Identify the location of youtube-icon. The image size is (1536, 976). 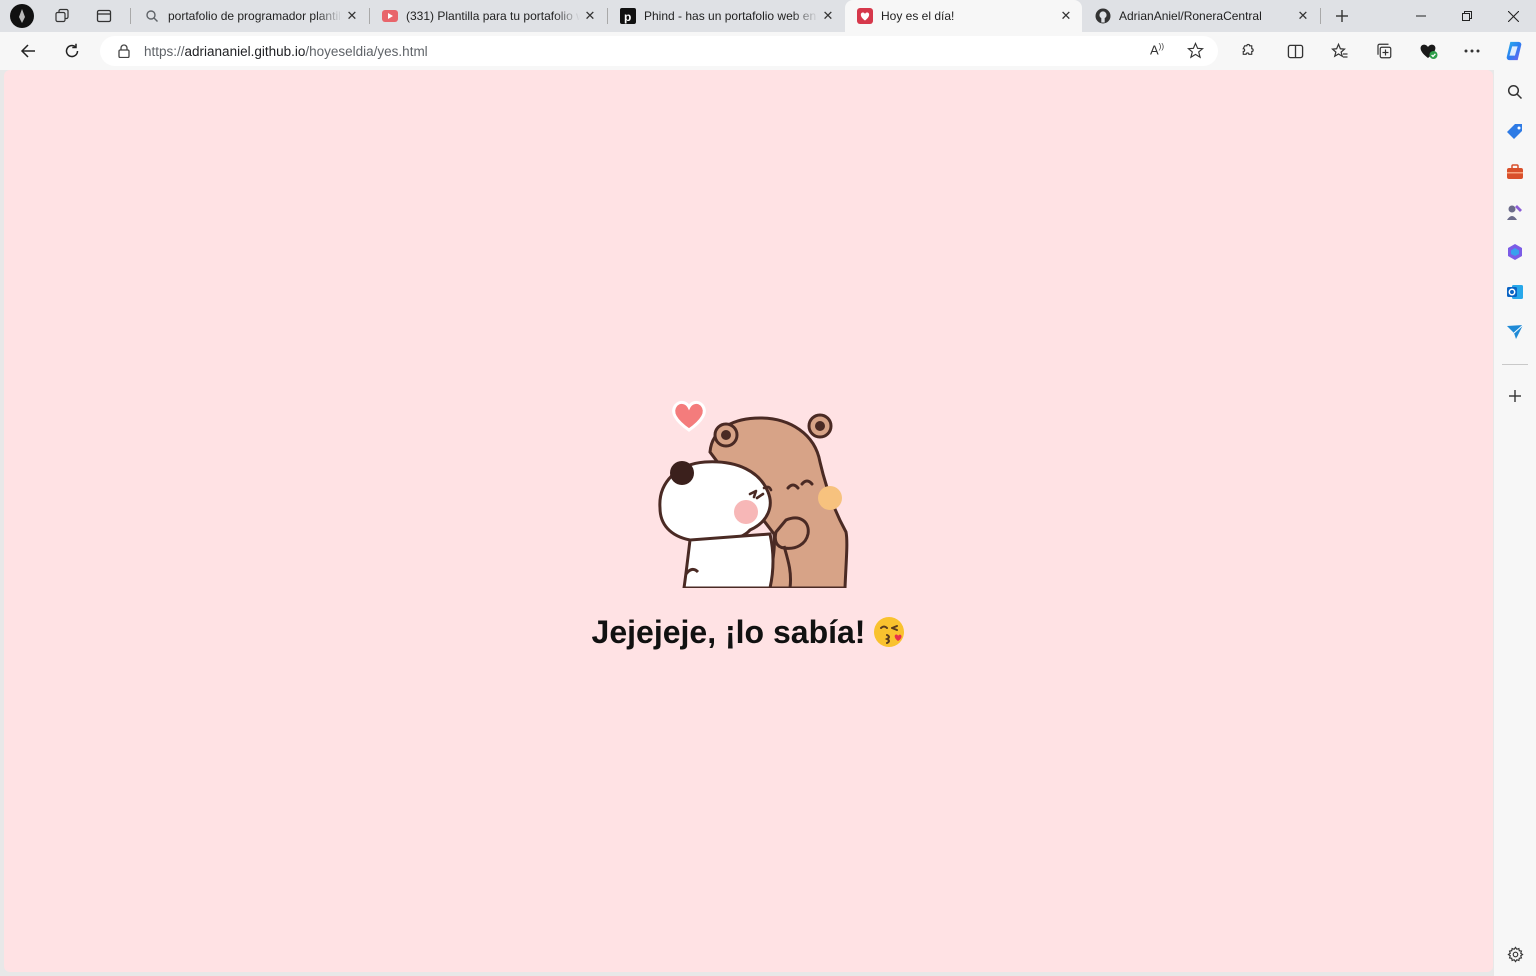
(390, 16).